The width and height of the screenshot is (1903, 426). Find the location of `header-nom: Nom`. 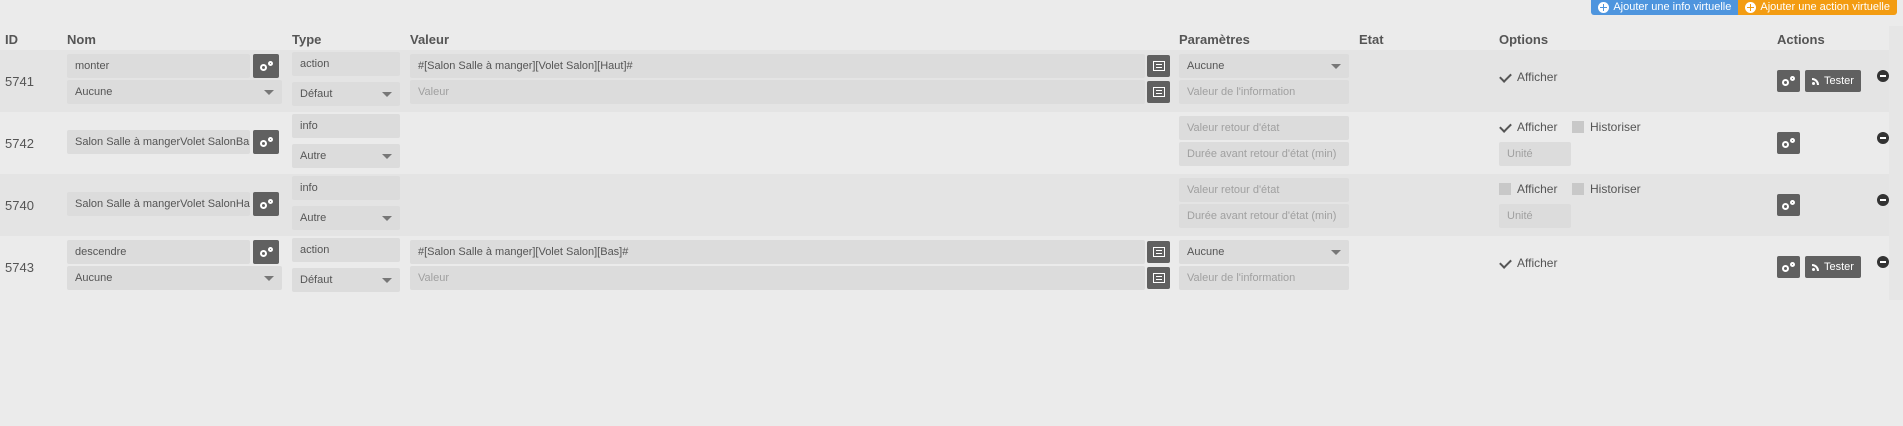

header-nom: Nom is located at coordinates (81, 39).